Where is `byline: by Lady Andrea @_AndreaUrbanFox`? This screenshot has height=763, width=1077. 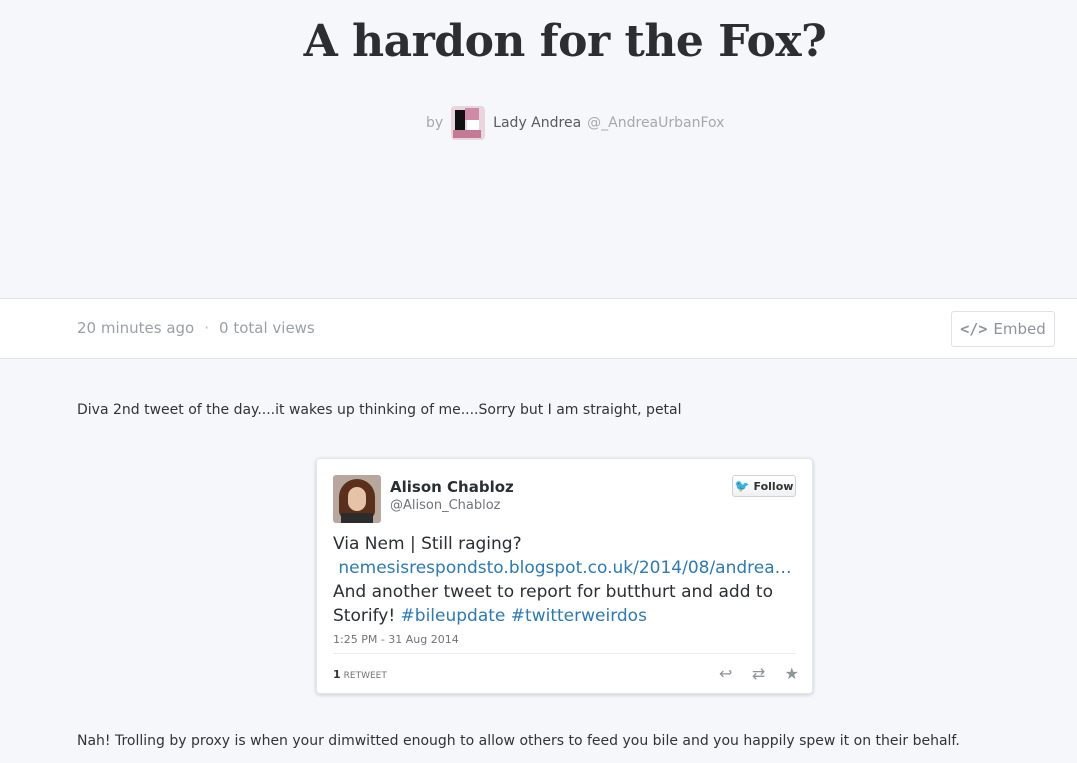 byline: by Lady Andrea @_AndreaUrbanFox is located at coordinates (575, 123).